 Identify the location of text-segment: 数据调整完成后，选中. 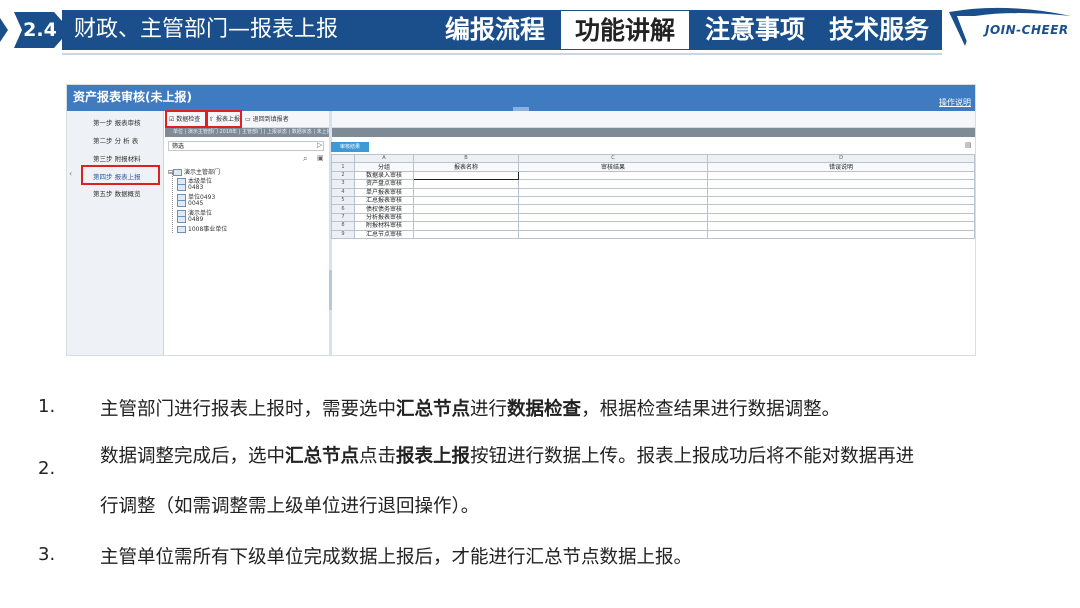
(193, 456).